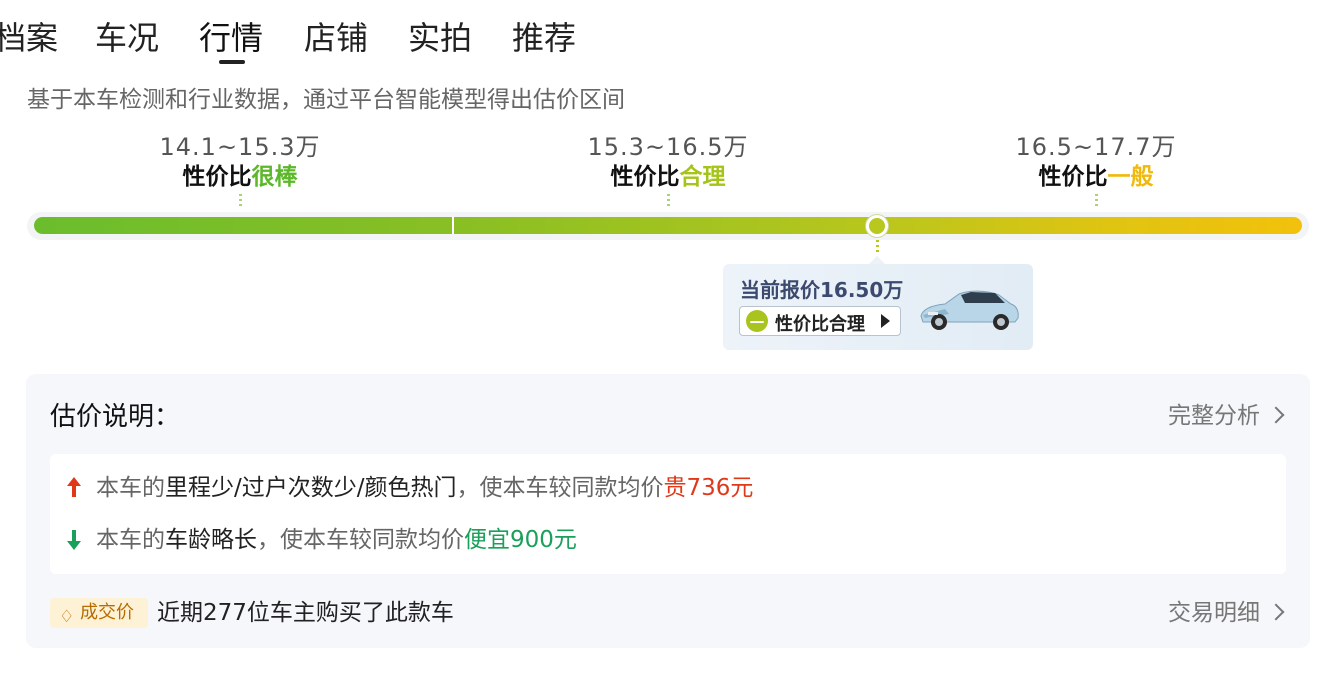 The image size is (1336, 674). What do you see at coordinates (240, 147) in the screenshot?
I see `range-price: 14.1~15.3万` at bounding box center [240, 147].